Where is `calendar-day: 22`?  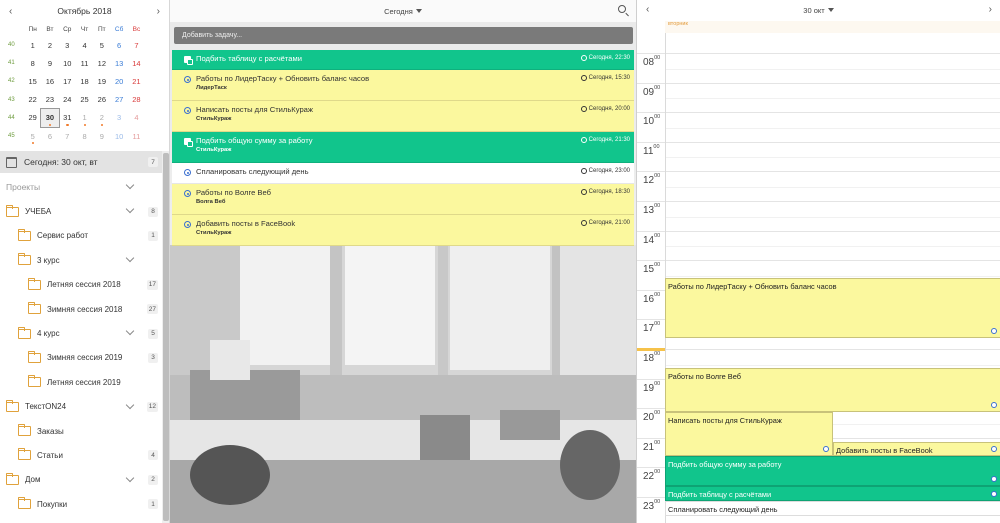 calendar-day: 22 is located at coordinates (32, 100).